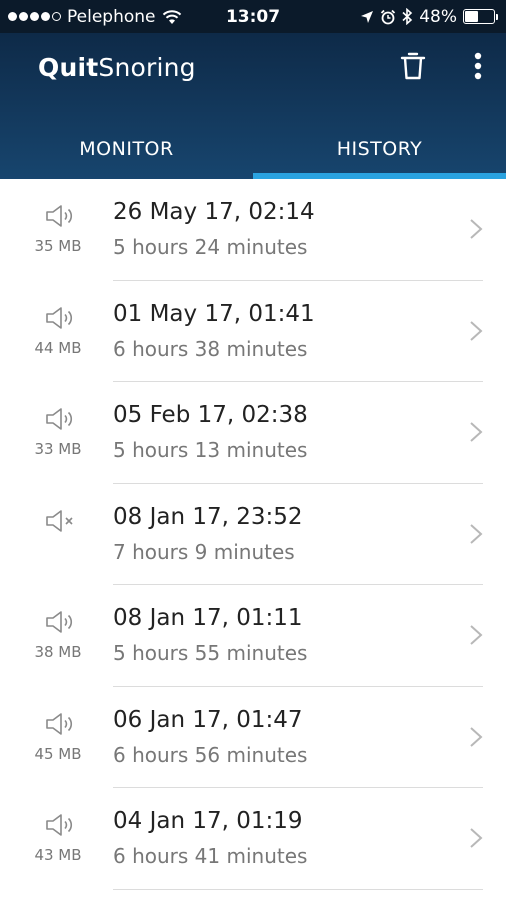  Describe the element at coordinates (210, 754) in the screenshot. I see `recording-duration: 6 hours 56 minutes` at that location.